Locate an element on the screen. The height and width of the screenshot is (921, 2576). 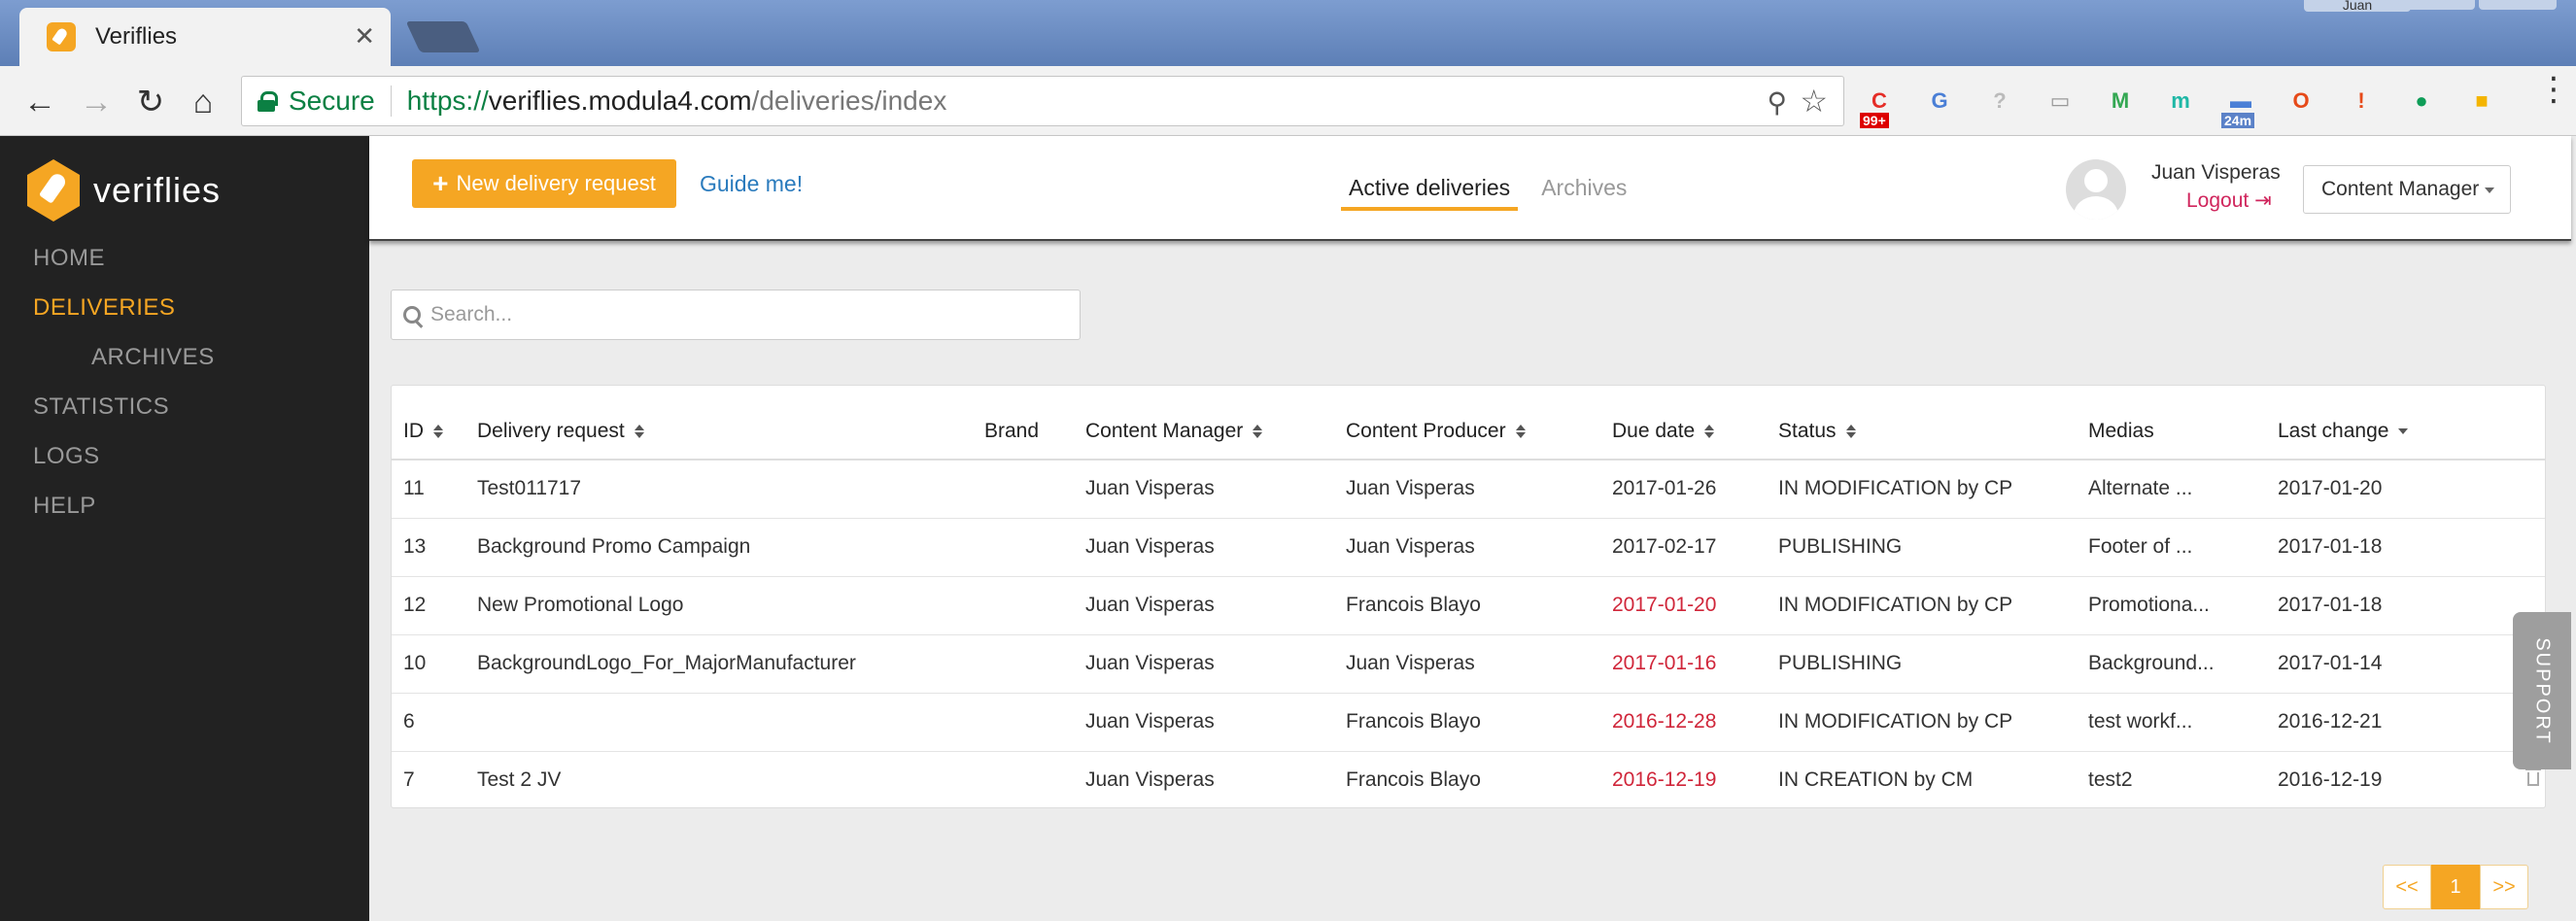
support-tab: SUPPORT is located at coordinates (2542, 690).